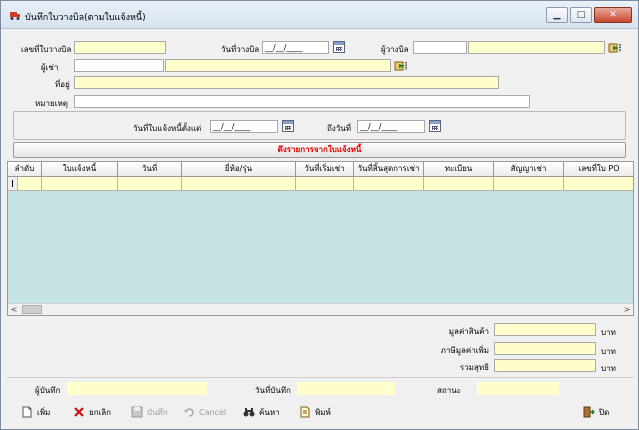  I want to click on window-controls: ▁ □ ✕, so click(589, 15).